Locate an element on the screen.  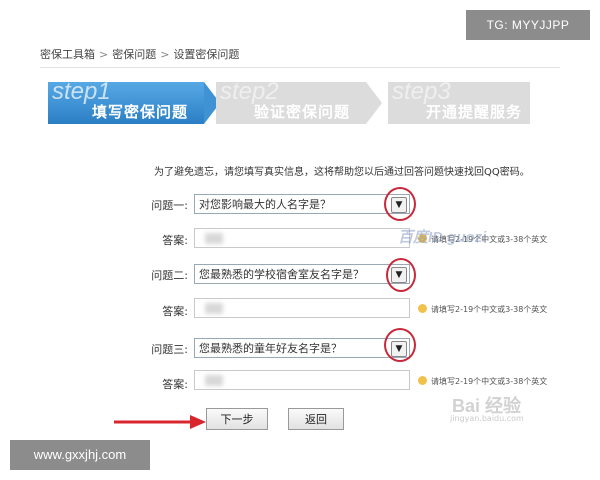
step-label: 验证密保问题 is located at coordinates (301, 112).